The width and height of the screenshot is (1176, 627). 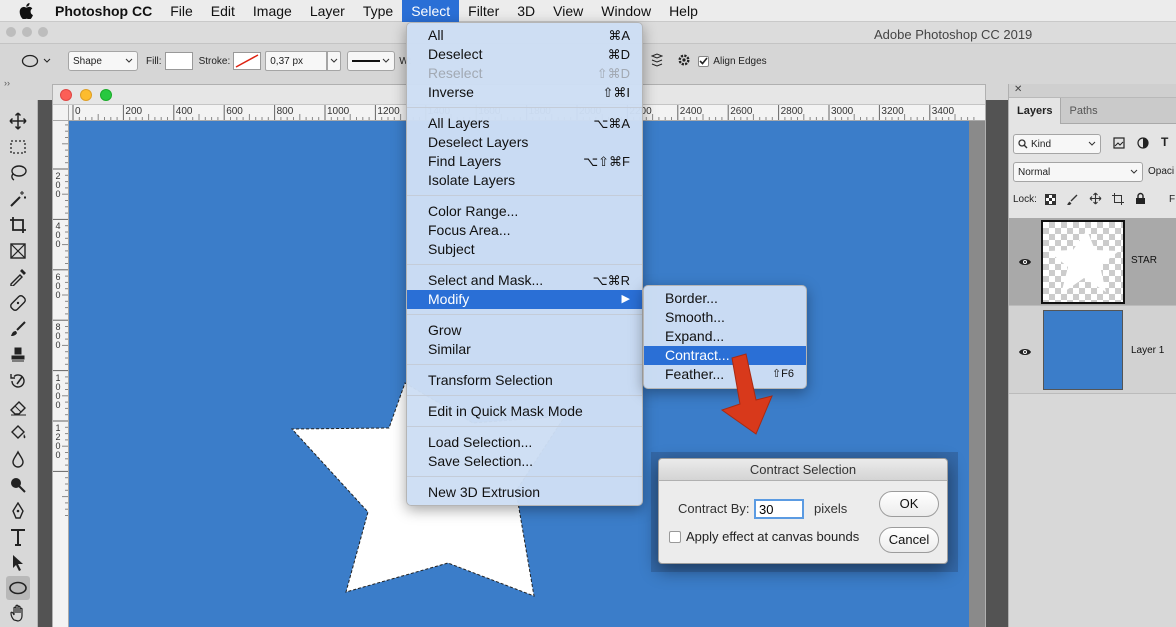 I want to click on path-arrange-icon, so click(x=657, y=61).